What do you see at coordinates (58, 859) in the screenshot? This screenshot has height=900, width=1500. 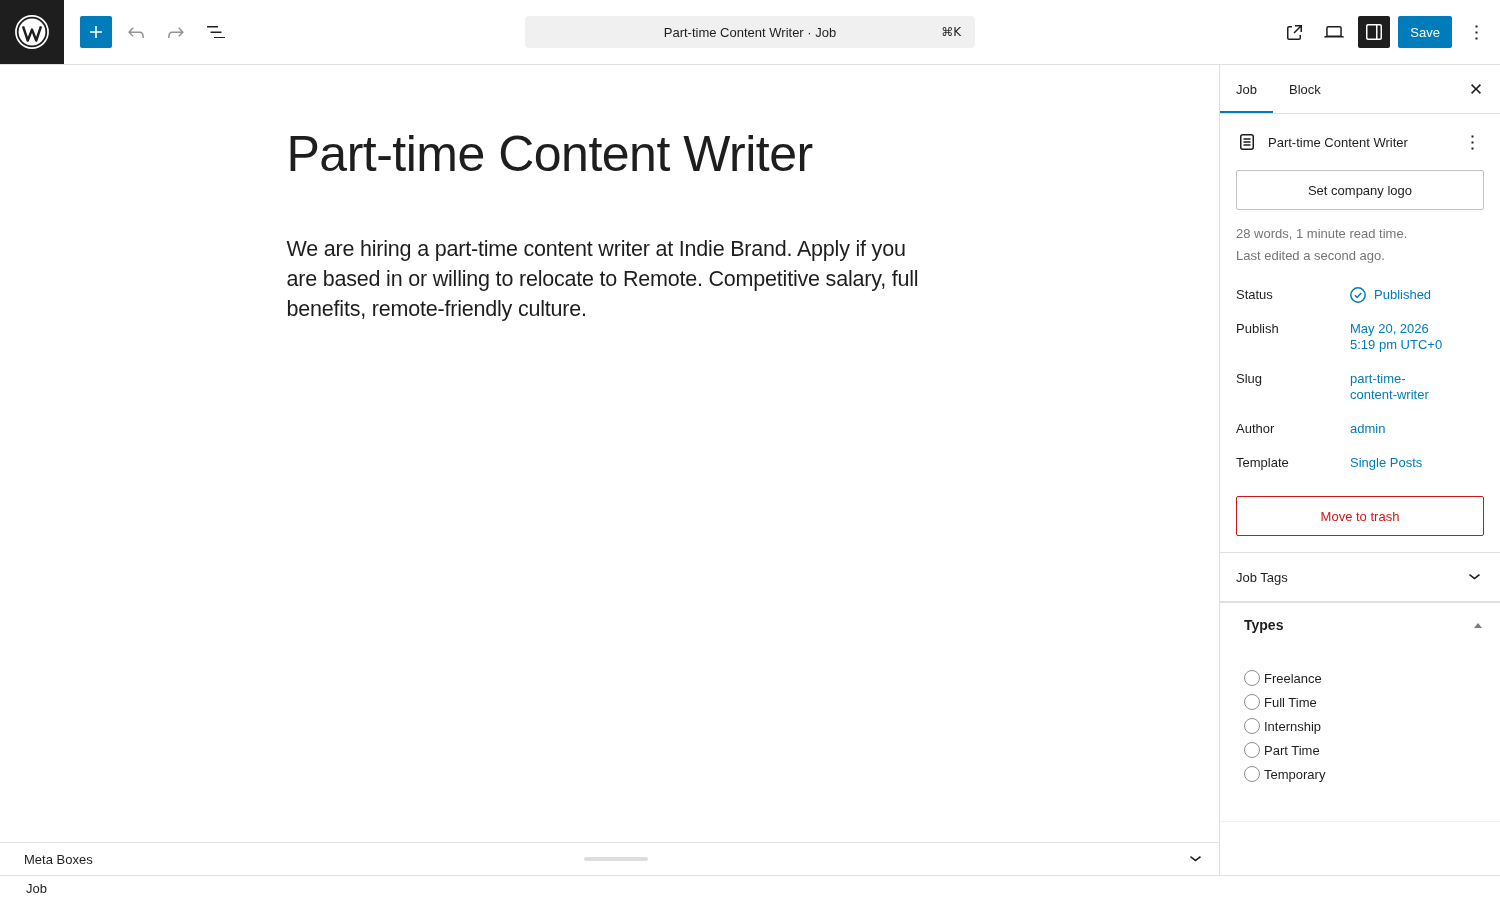 I see `meta-boxes-title: Meta Boxes` at bounding box center [58, 859].